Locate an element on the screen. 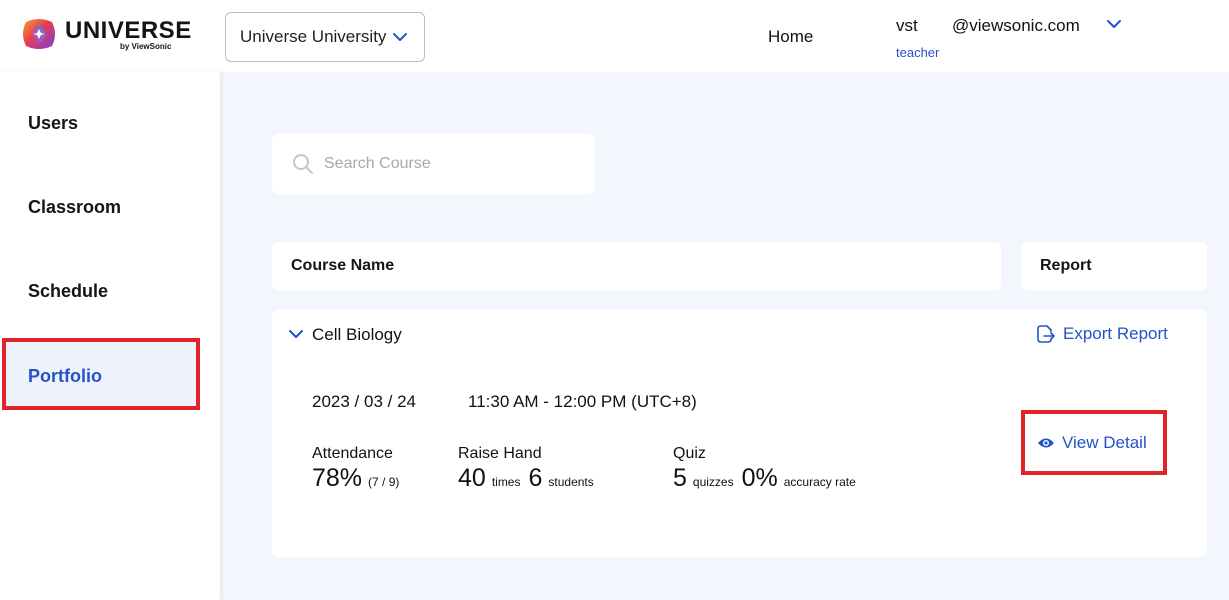 This screenshot has width=1229, height=600. quiz-accuracy: 0% is located at coordinates (759, 478).